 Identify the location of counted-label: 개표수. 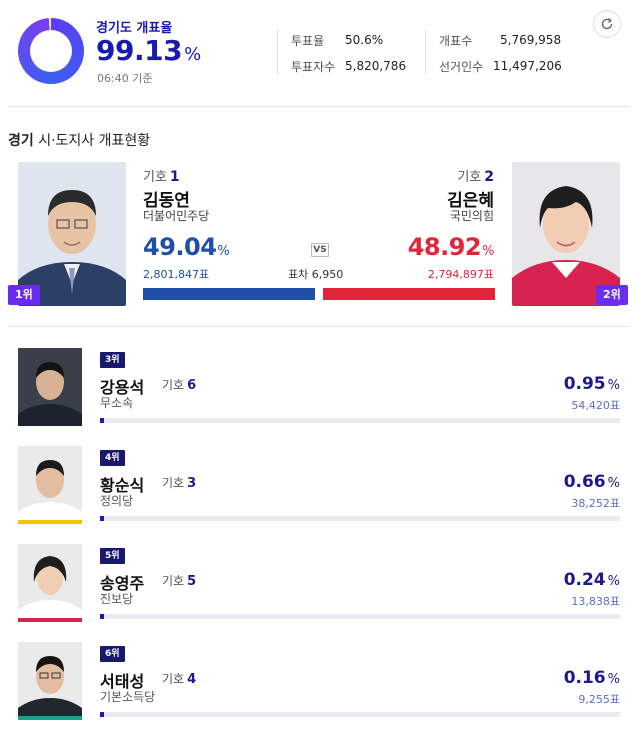
(456, 41).